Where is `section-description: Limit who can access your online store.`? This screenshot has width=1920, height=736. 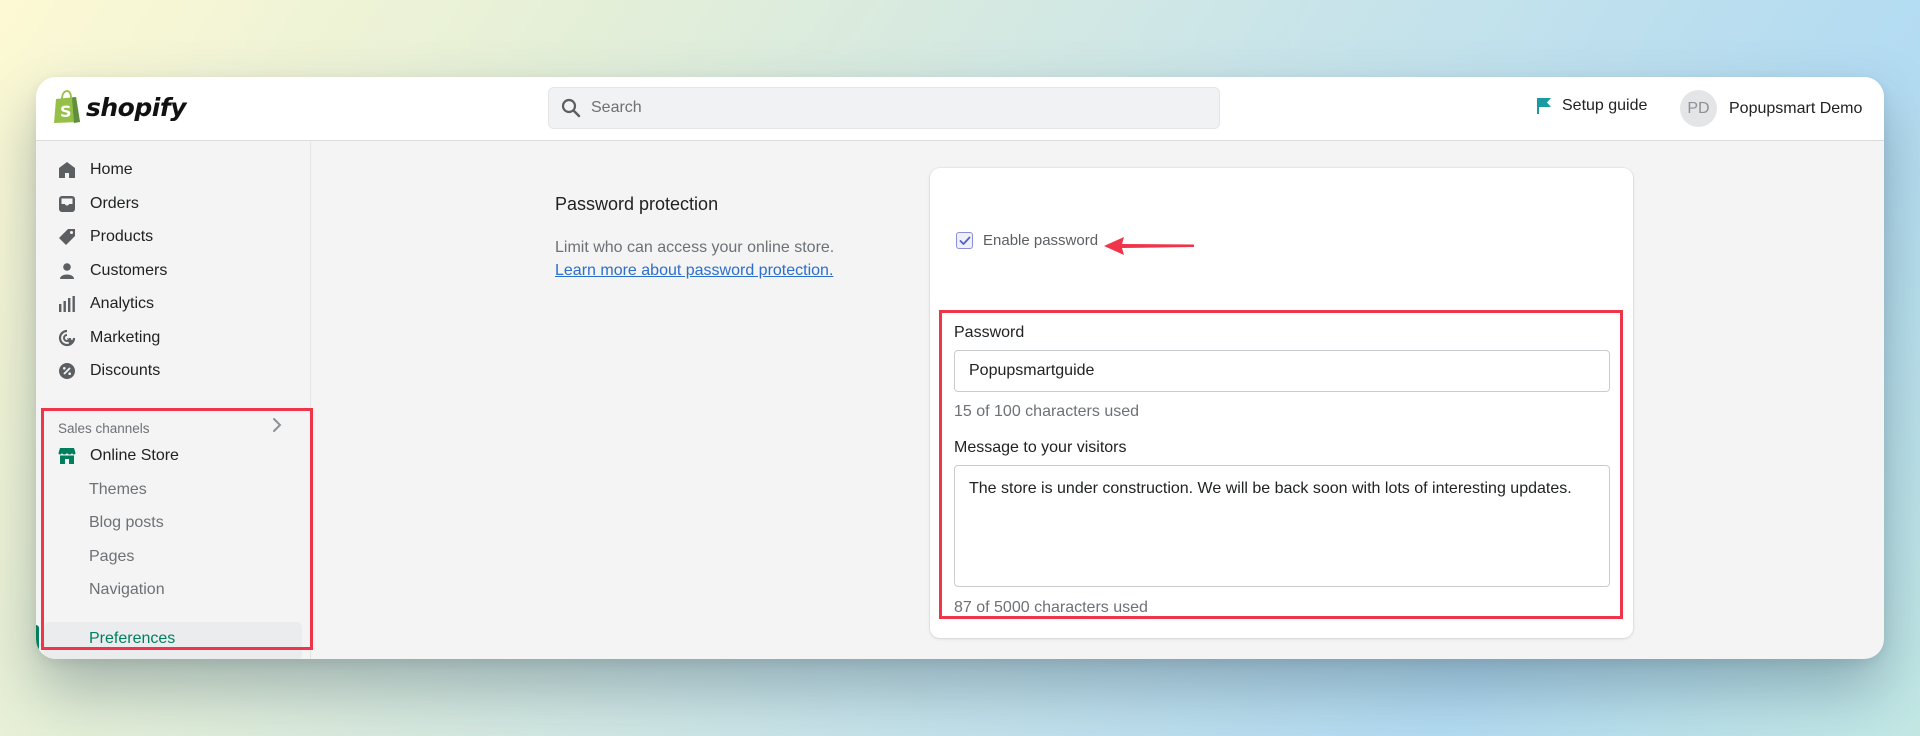
section-description: Limit who can access your online store. is located at coordinates (695, 247).